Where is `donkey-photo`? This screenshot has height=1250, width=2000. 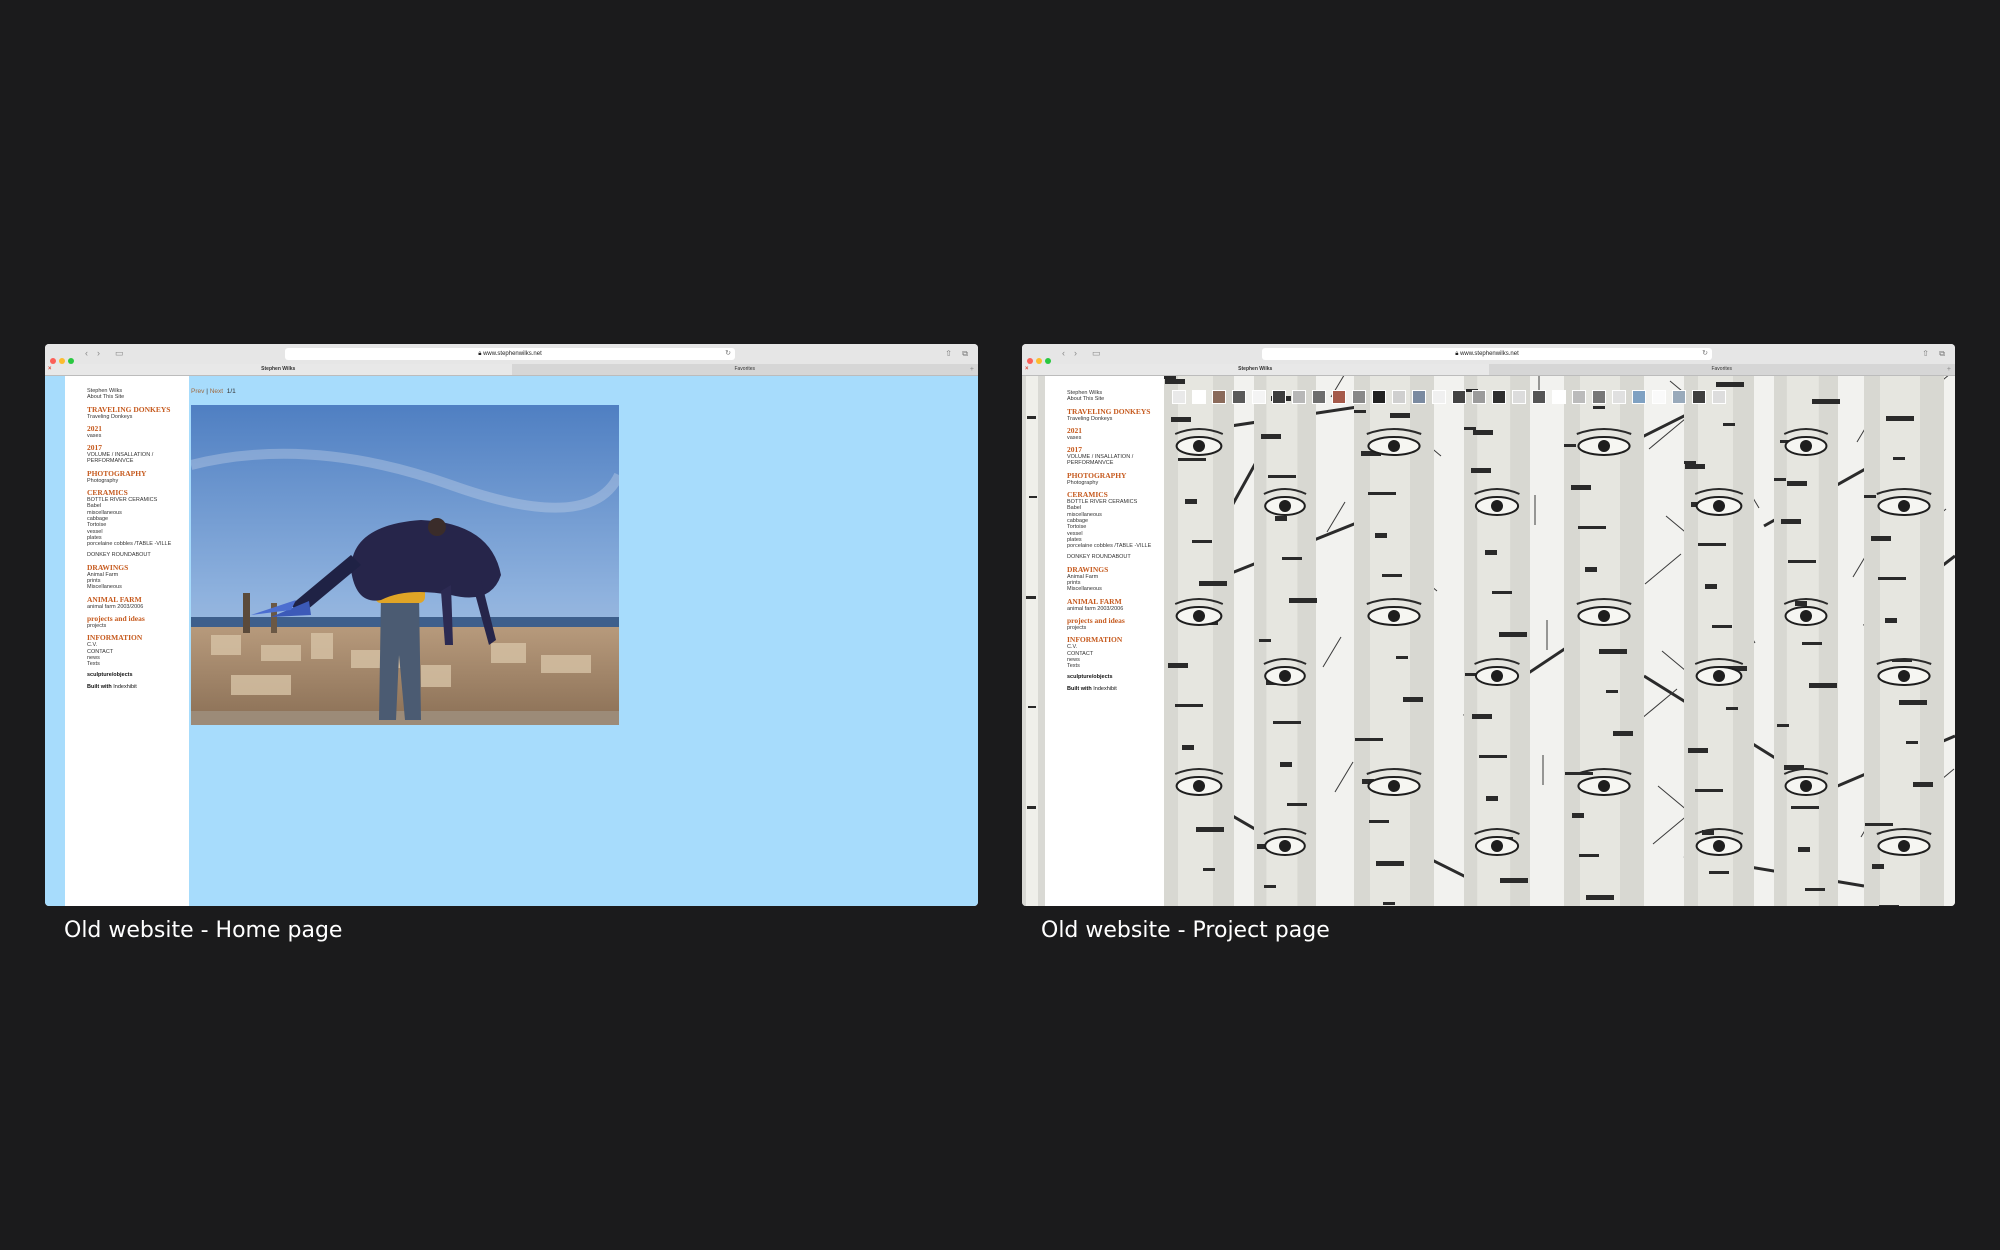
donkey-photo is located at coordinates (405, 565).